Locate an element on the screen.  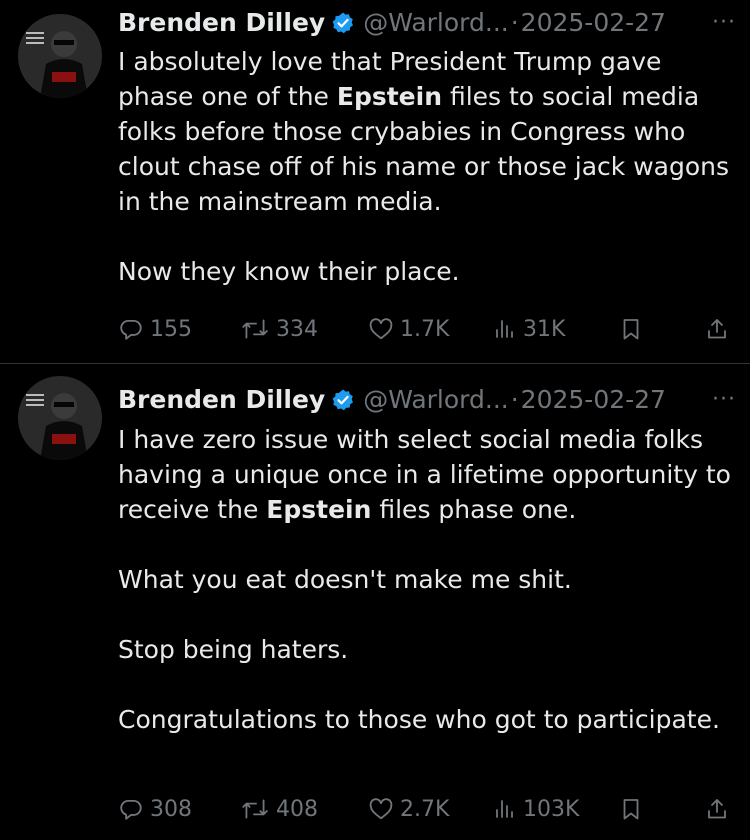
repost-button: 408 is located at coordinates (279, 809).